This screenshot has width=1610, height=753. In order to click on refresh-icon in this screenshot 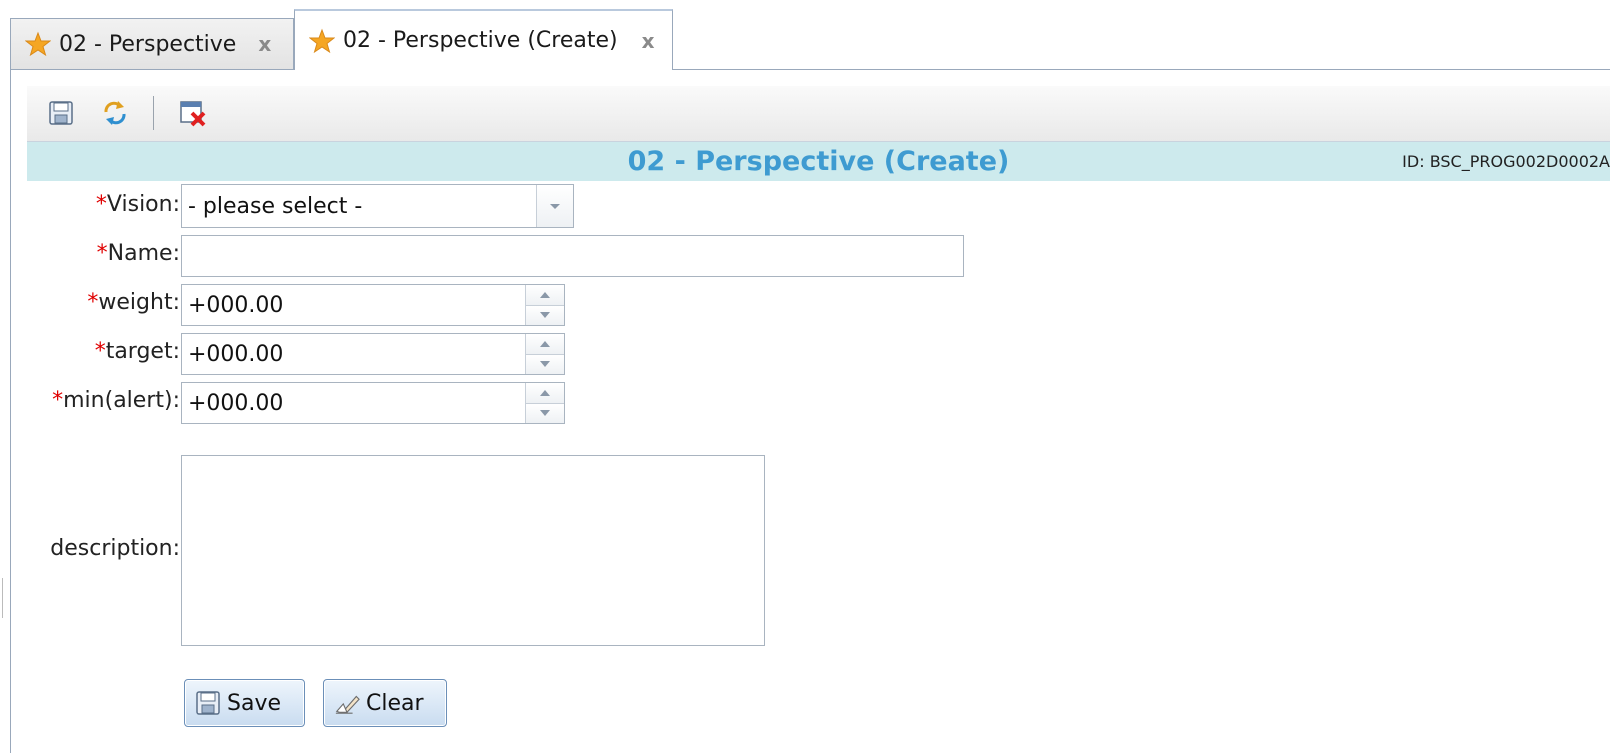, I will do `click(115, 113)`.